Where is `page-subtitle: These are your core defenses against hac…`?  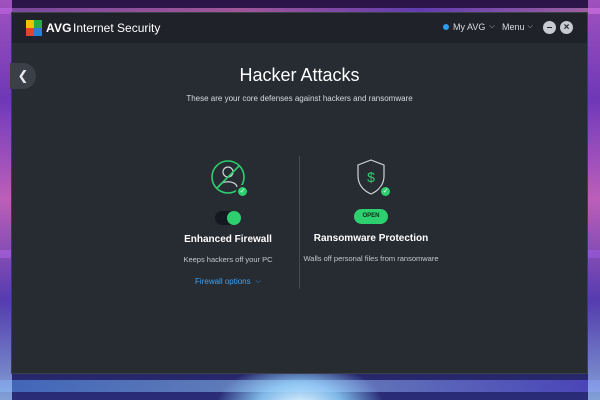
page-subtitle: These are your core defenses against hac… is located at coordinates (299, 98).